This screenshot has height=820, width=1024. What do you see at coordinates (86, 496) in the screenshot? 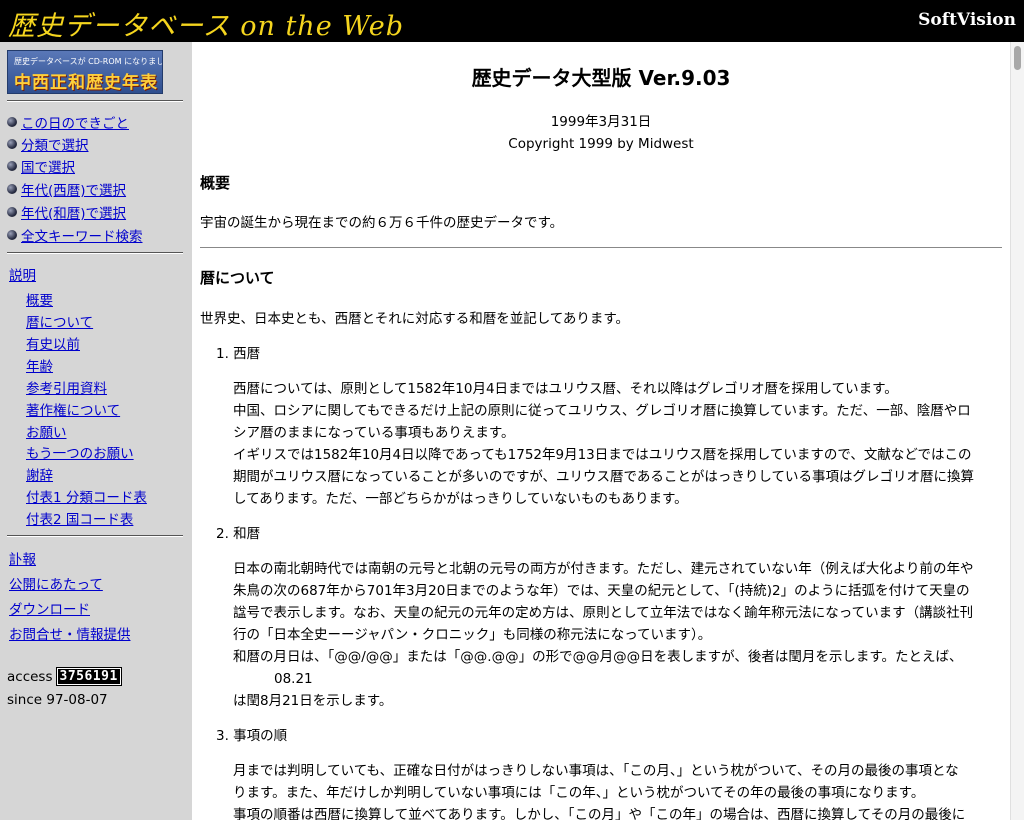
I see `desc-link-category-table: 付表1 分類コード表` at bounding box center [86, 496].